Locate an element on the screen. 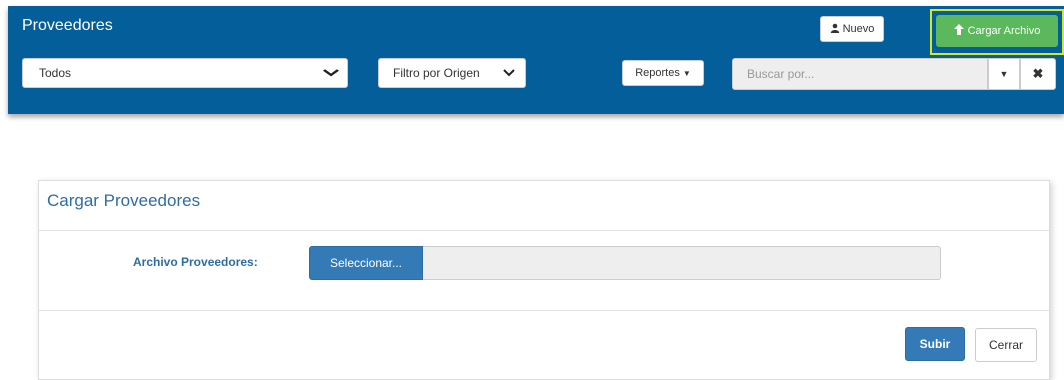 The image size is (1064, 380). panel-title: Cargar Proveedores is located at coordinates (124, 200).